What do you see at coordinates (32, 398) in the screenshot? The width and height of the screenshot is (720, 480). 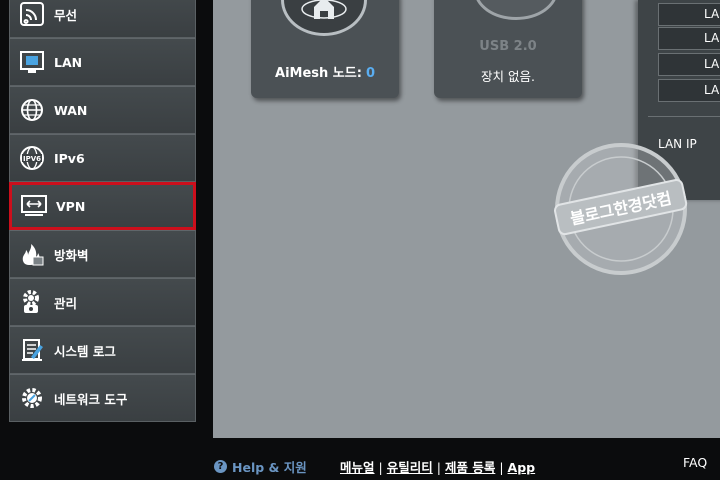 I see `network-tools-icon` at bounding box center [32, 398].